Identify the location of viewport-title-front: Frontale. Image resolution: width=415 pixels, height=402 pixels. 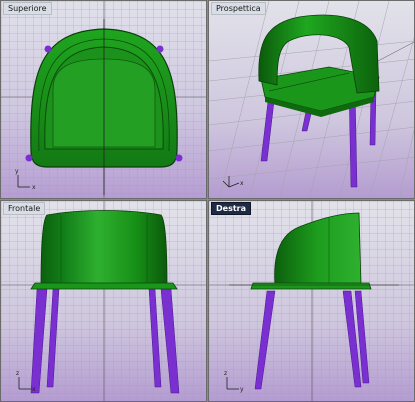
(24, 208).